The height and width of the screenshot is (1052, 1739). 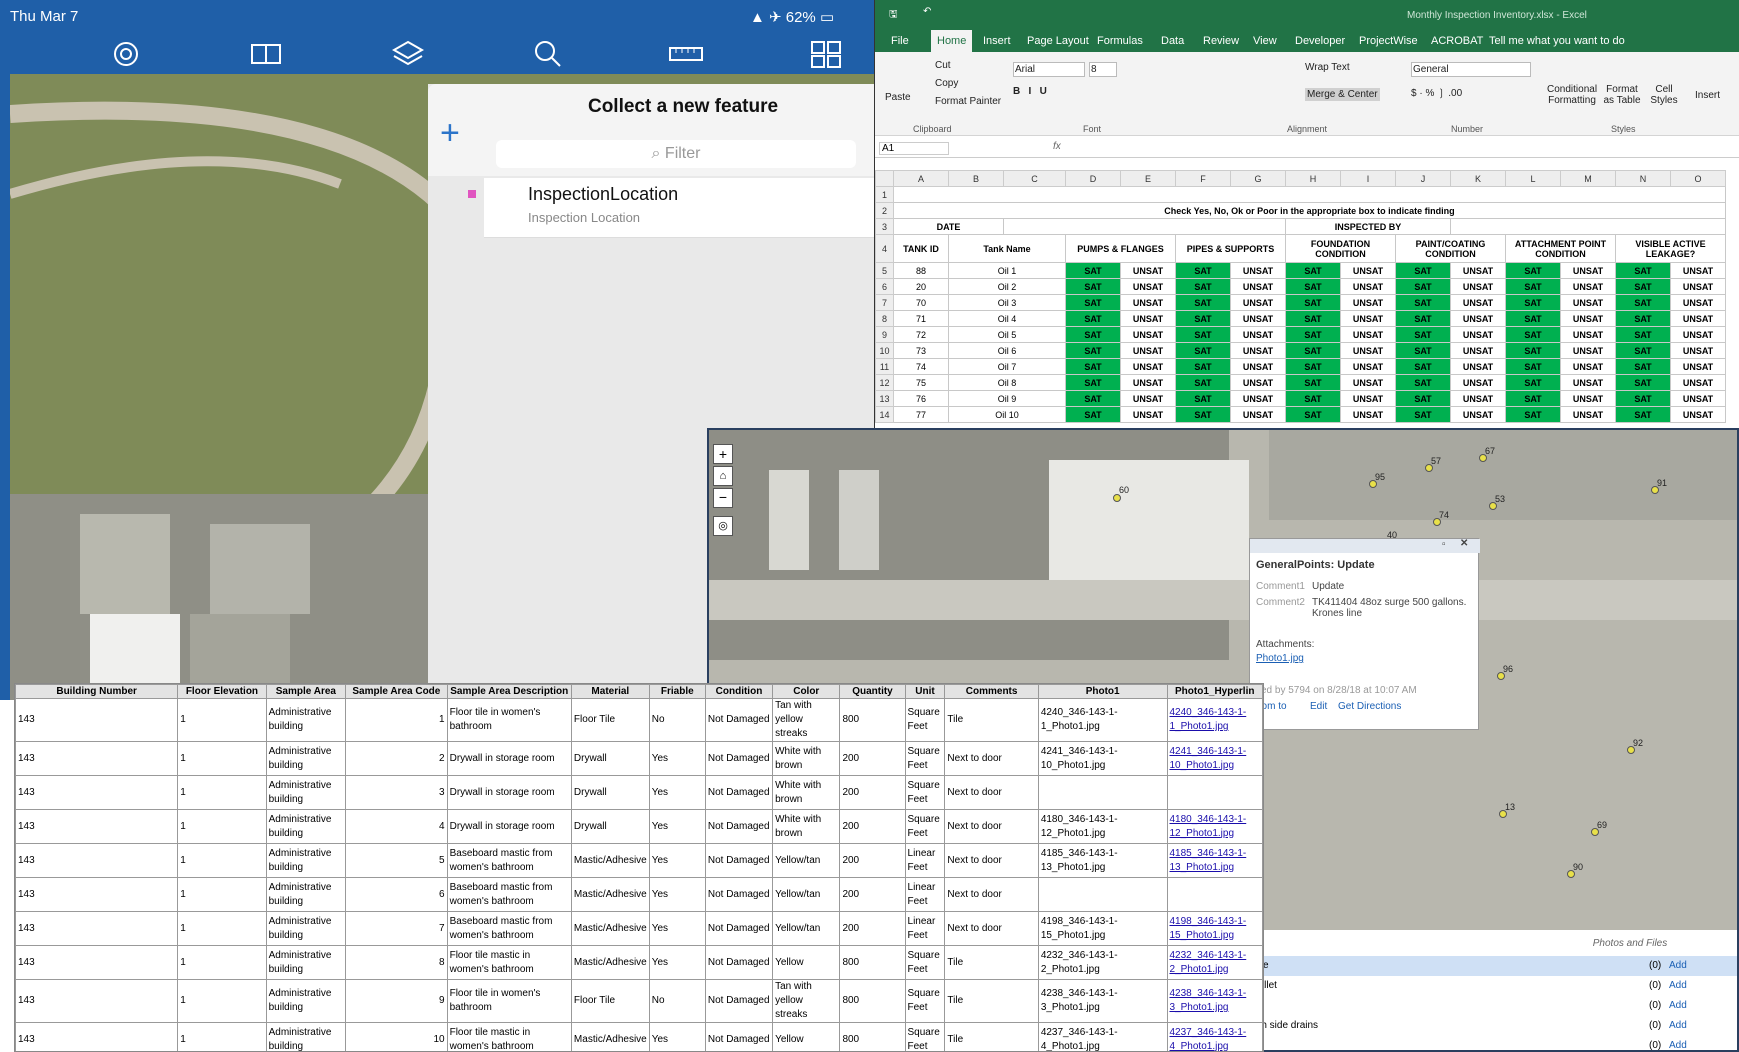 I want to click on header-cell: PAINT/COATING CONDITION, so click(x=1450, y=248).